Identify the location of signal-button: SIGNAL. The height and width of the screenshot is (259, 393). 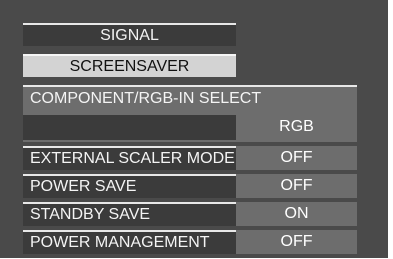
(129, 34).